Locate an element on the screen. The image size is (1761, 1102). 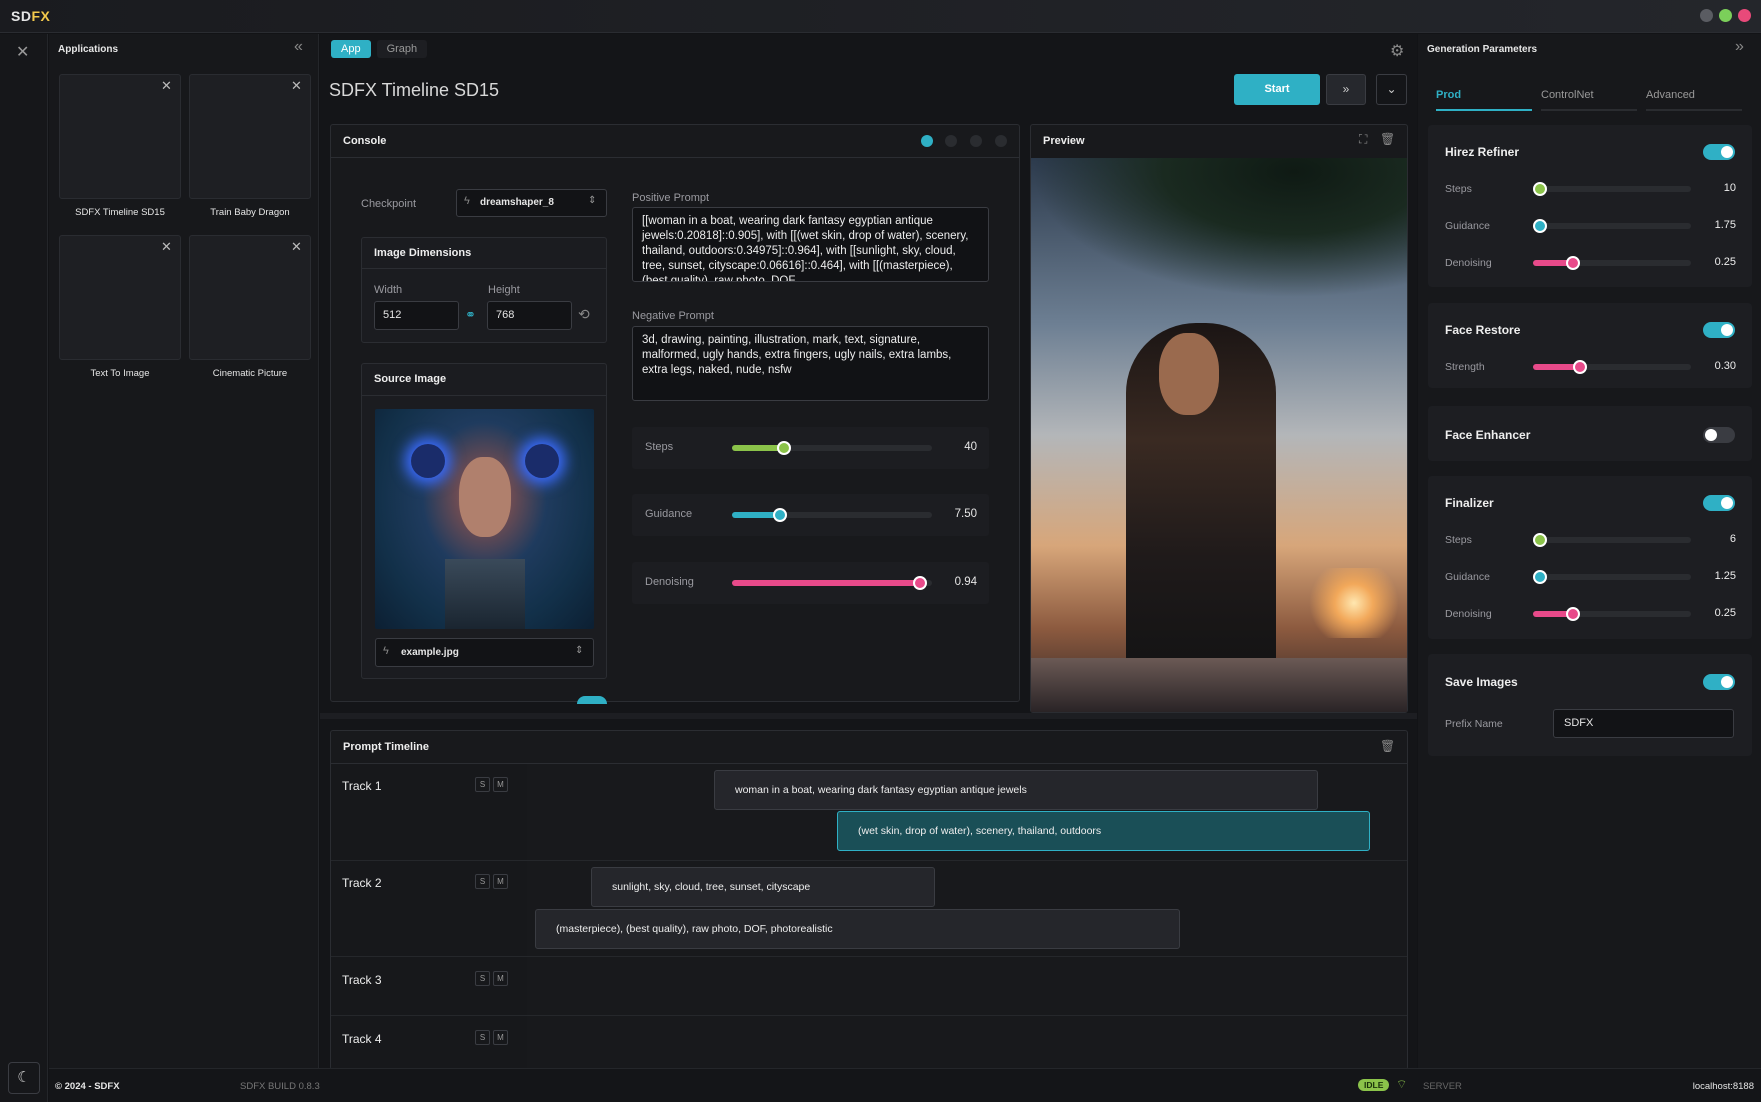
tab-prod: Prod is located at coordinates (1484, 100).